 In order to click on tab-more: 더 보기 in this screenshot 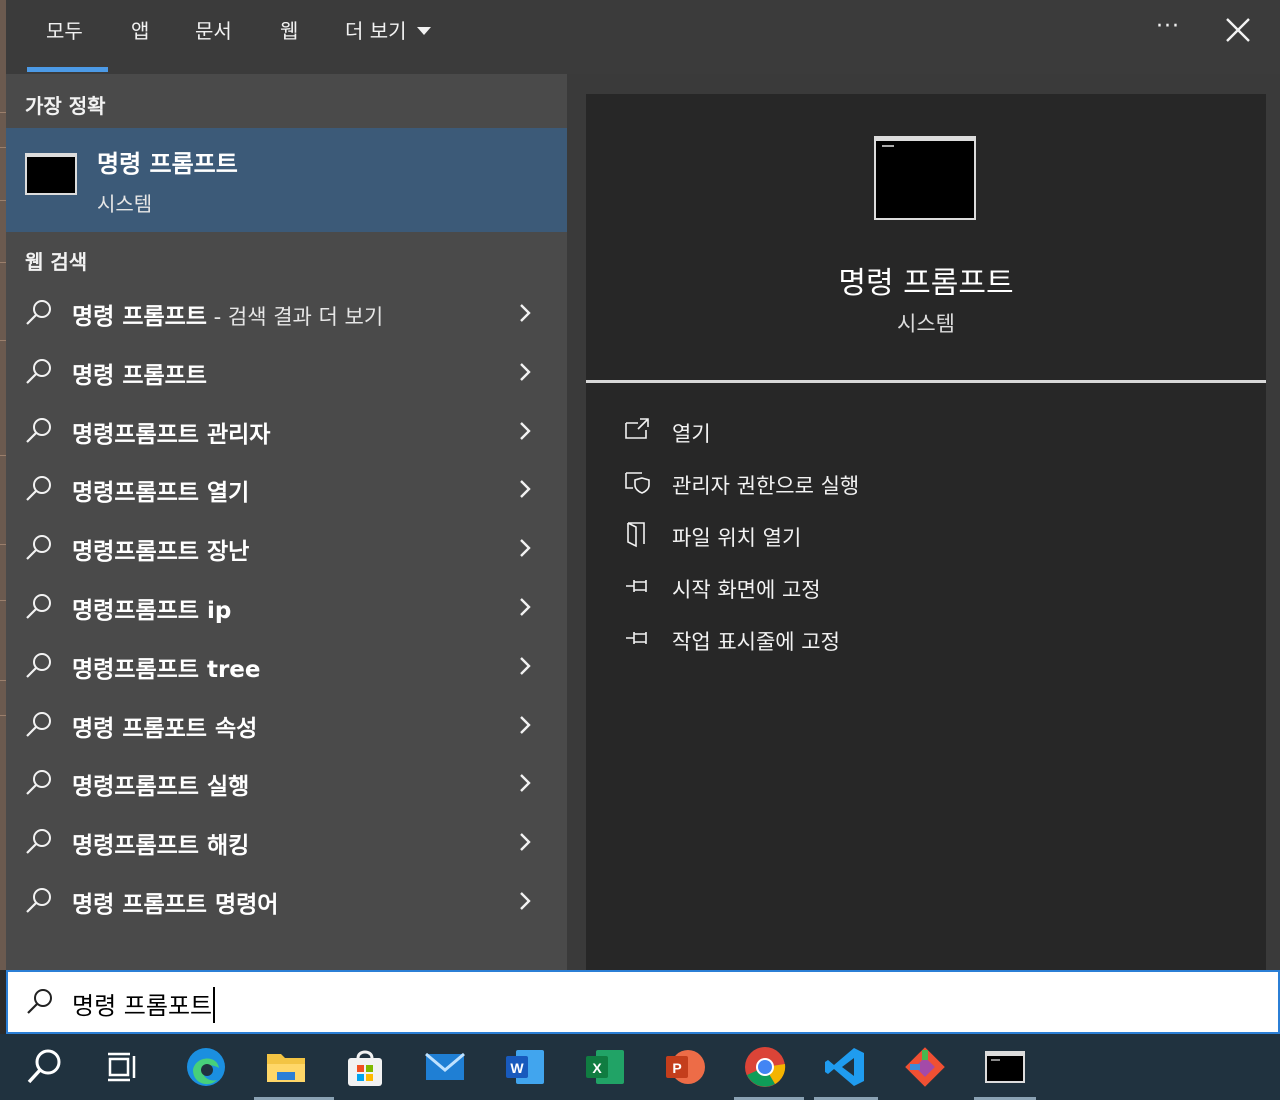, I will do `click(388, 31)`.